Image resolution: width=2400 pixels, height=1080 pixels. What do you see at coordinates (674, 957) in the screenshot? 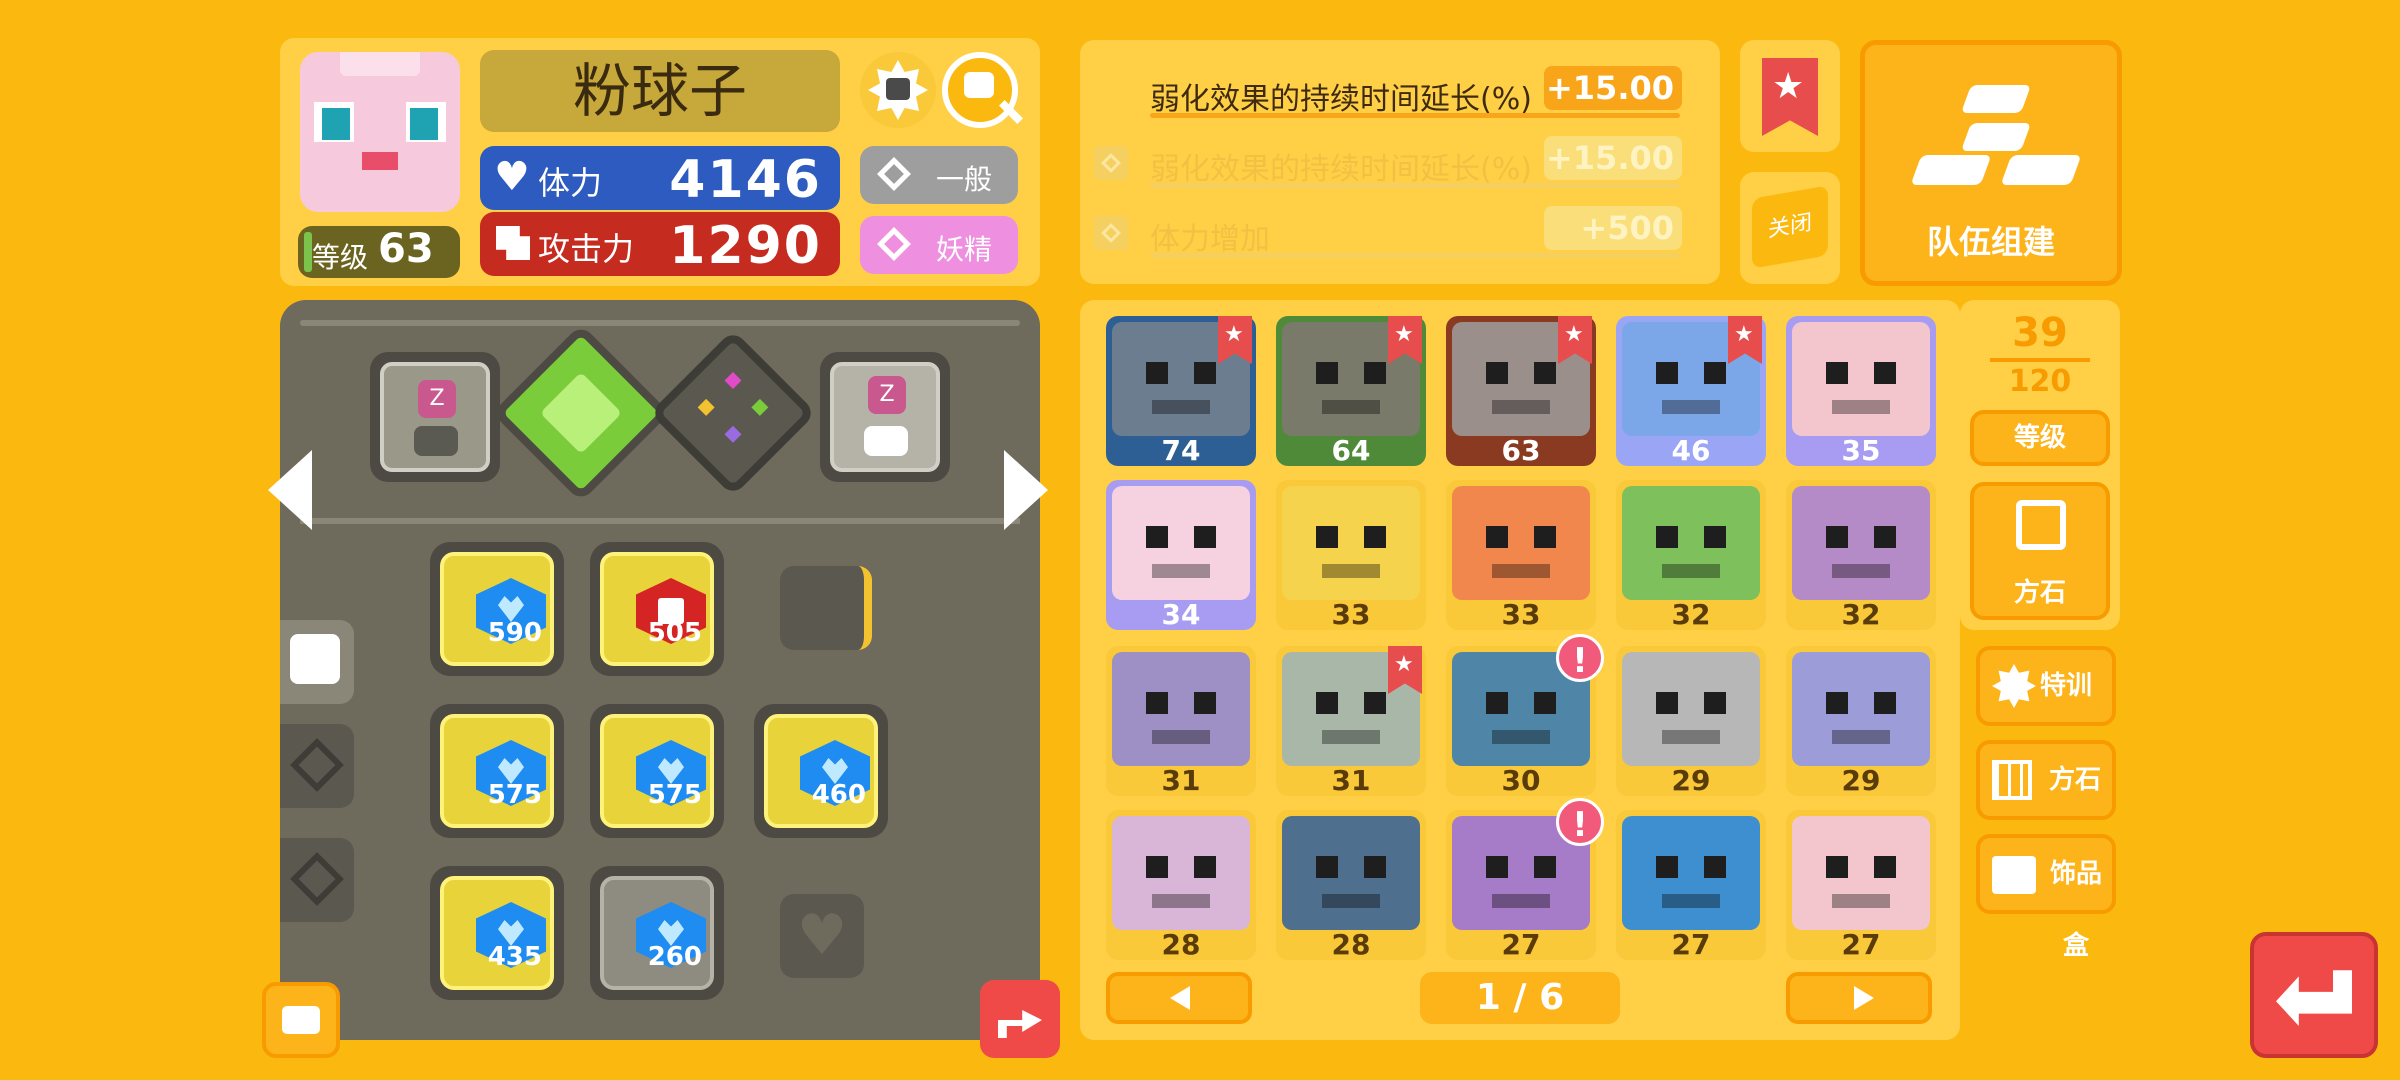
I see `stone-value: 260` at bounding box center [674, 957].